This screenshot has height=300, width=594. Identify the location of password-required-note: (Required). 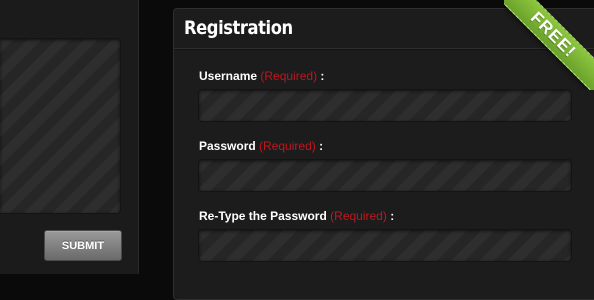
(287, 146).